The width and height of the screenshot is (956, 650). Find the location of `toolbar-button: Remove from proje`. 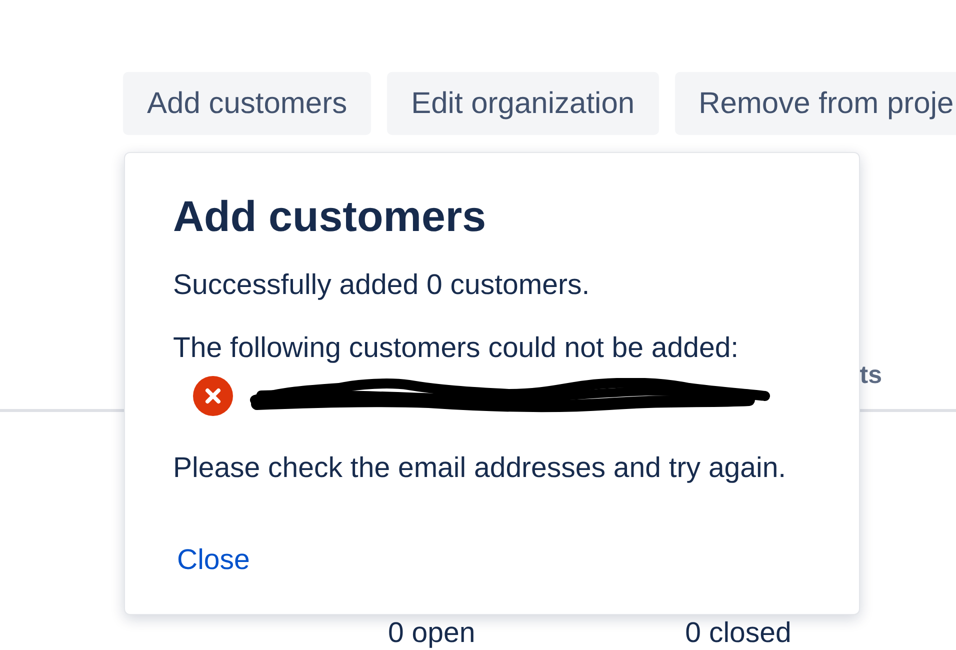

toolbar-button: Remove from proje is located at coordinates (815, 103).